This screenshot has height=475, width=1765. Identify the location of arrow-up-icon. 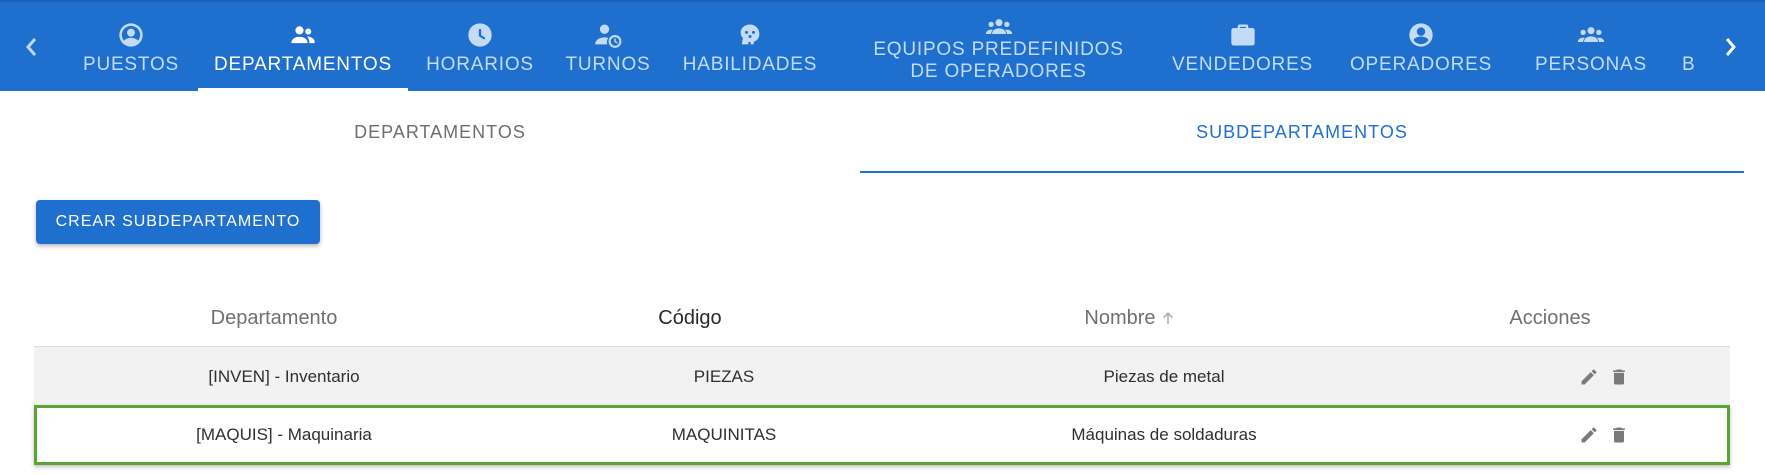
(1168, 318).